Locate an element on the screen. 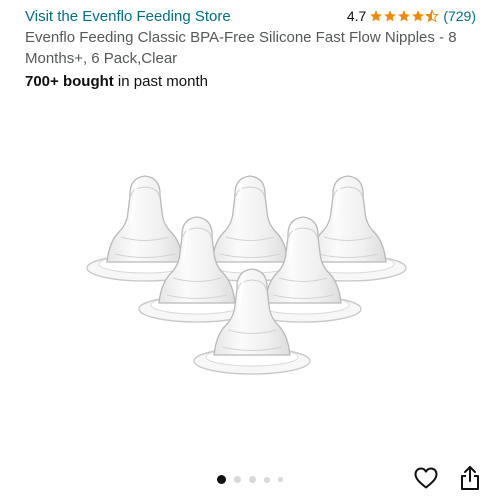 The width and height of the screenshot is (500, 500). share-icon is located at coordinates (470, 478).